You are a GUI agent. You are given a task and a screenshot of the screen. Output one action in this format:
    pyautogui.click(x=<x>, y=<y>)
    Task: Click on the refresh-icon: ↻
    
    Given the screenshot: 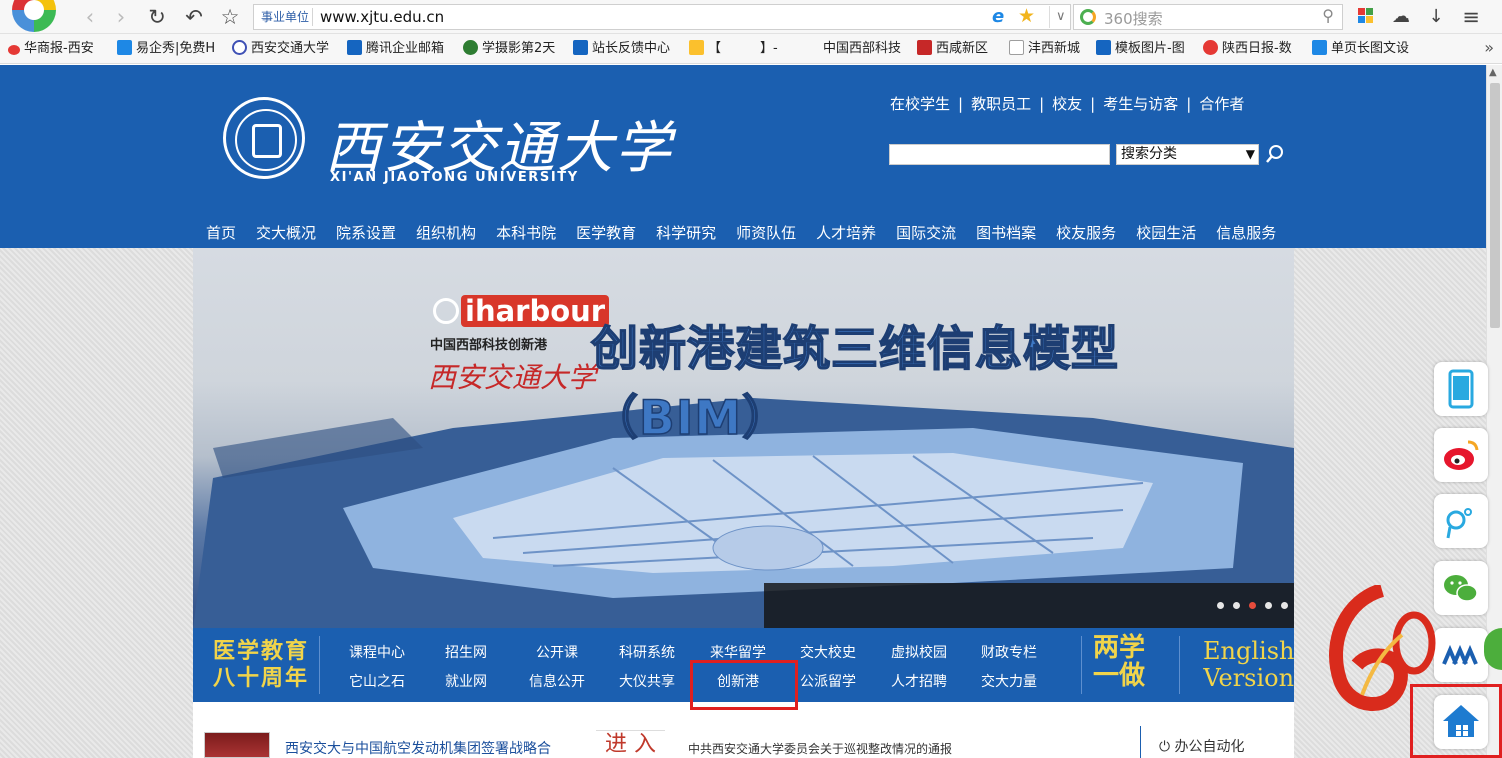 What is the action you would take?
    pyautogui.click(x=157, y=17)
    